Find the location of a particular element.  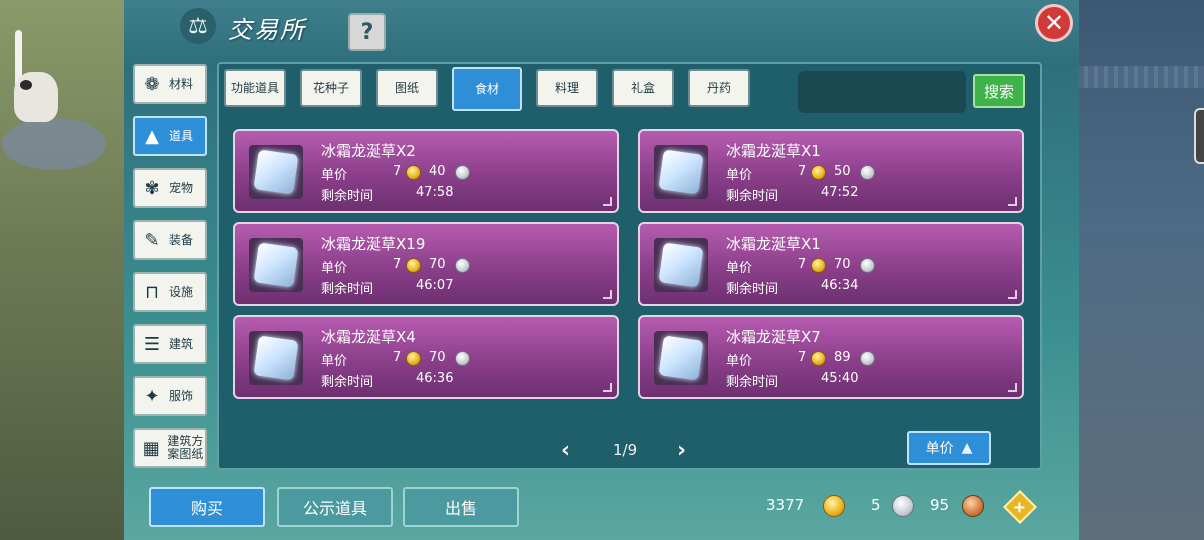

tab-pills: 丹药 is located at coordinates (719, 88).